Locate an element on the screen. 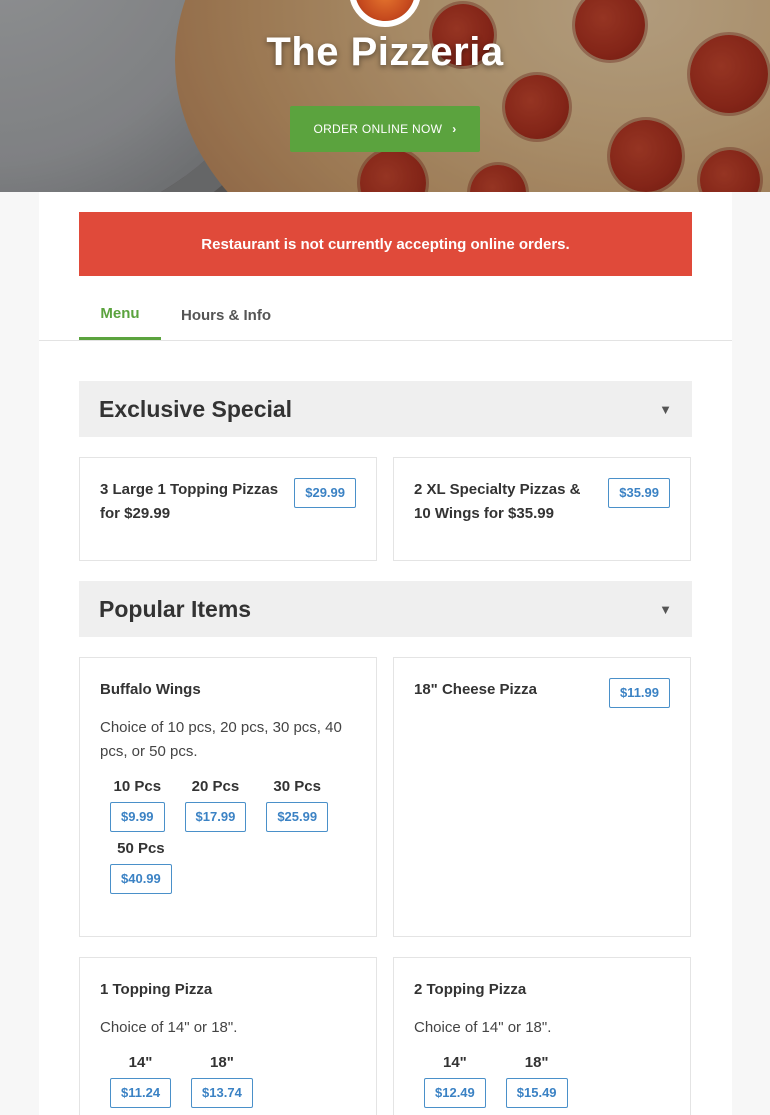  size-option: 30 Pcs $25.99 is located at coordinates (297, 805).